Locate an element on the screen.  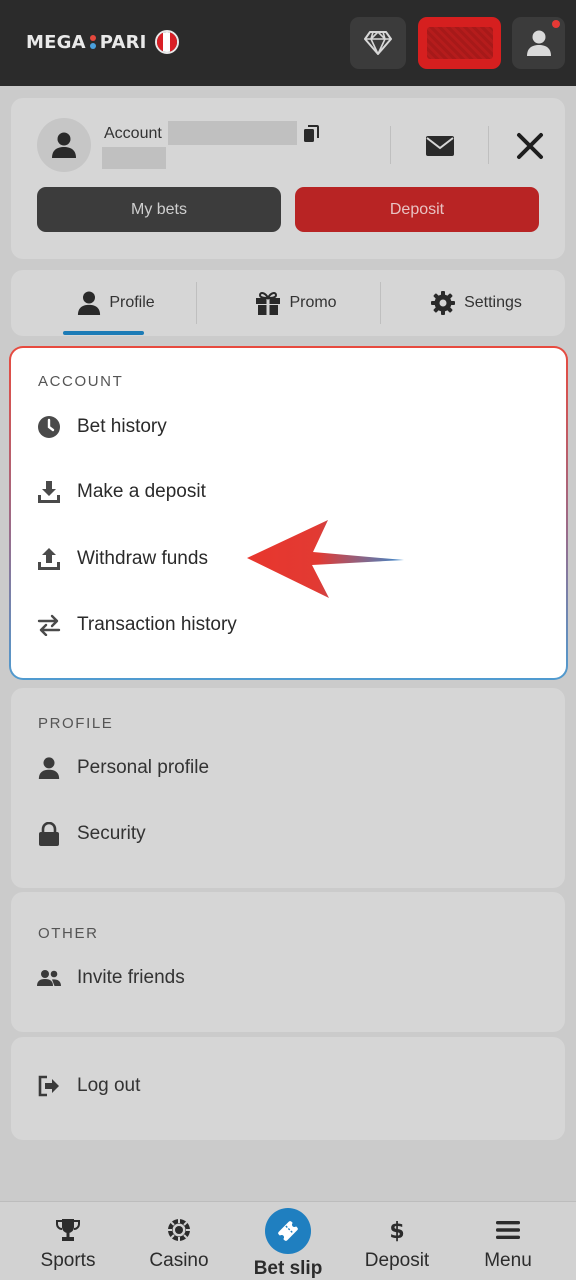
logo-text-mega: MEGA is located at coordinates (56, 42).